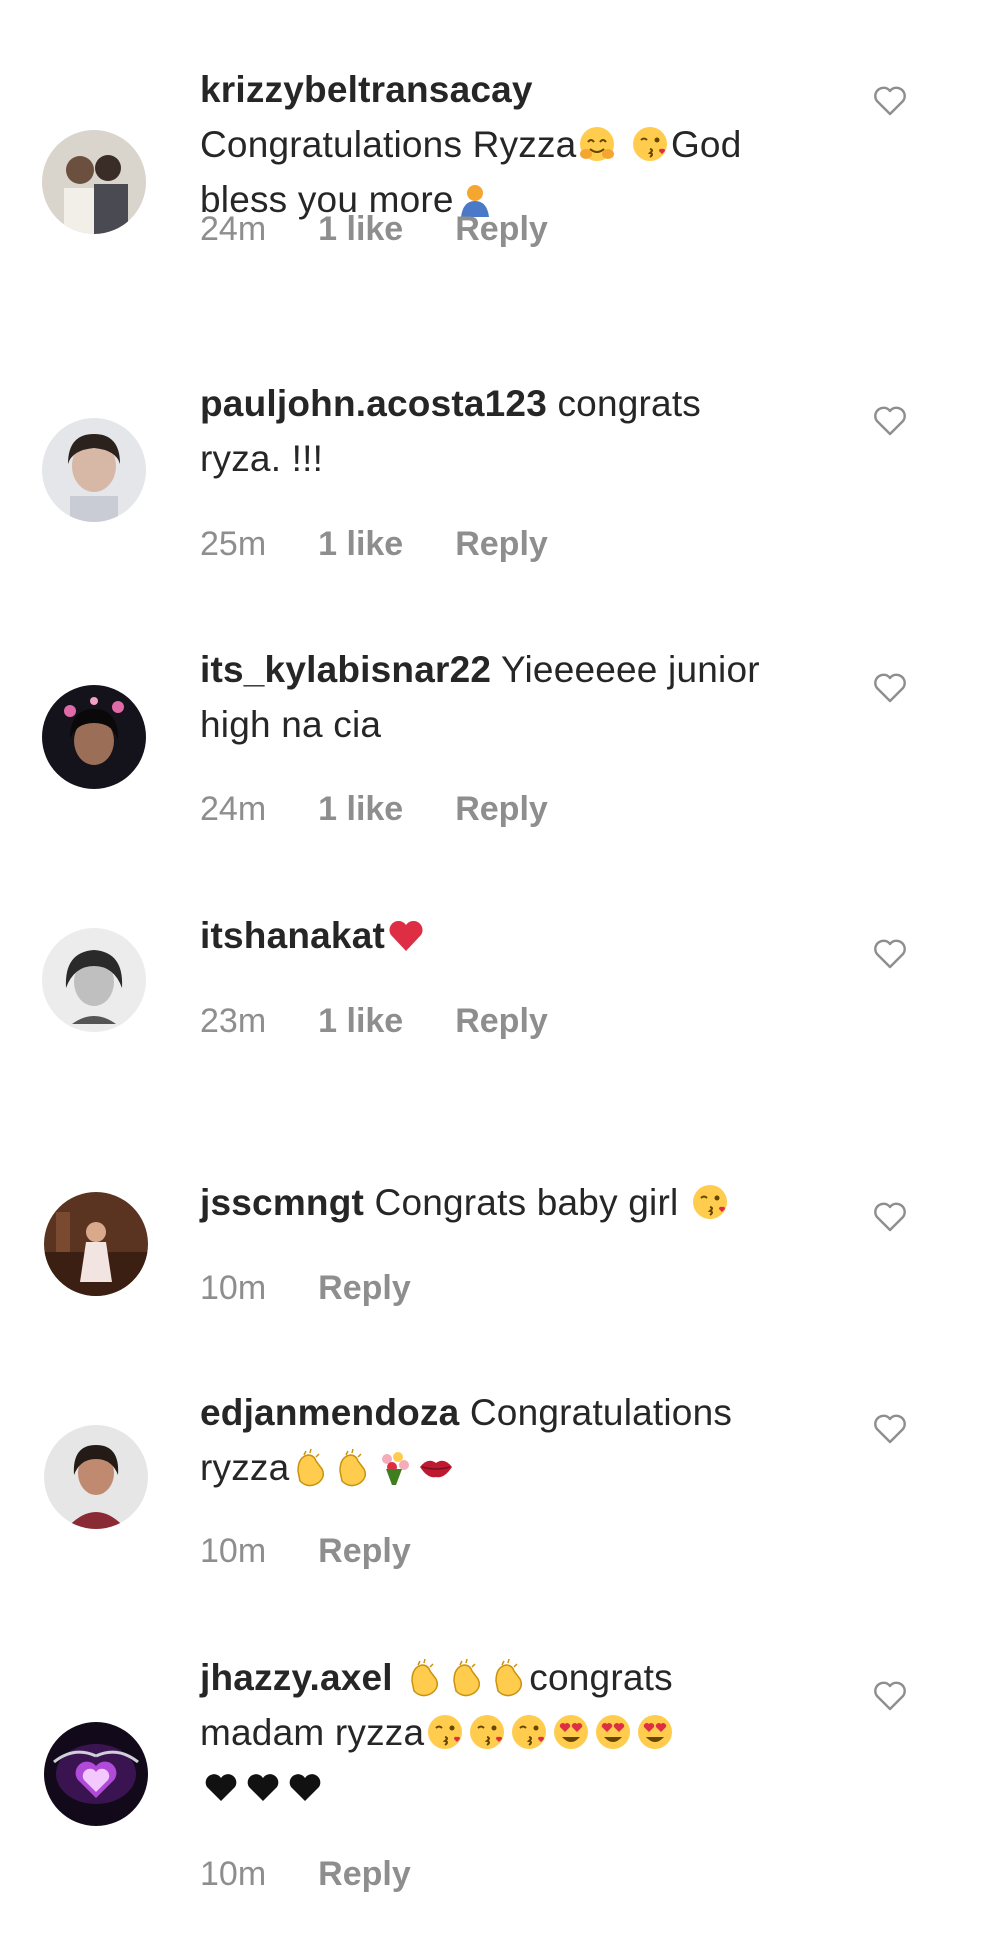 This screenshot has width=1000, height=1948. I want to click on comment-username: jsscmngt, so click(282, 1202).